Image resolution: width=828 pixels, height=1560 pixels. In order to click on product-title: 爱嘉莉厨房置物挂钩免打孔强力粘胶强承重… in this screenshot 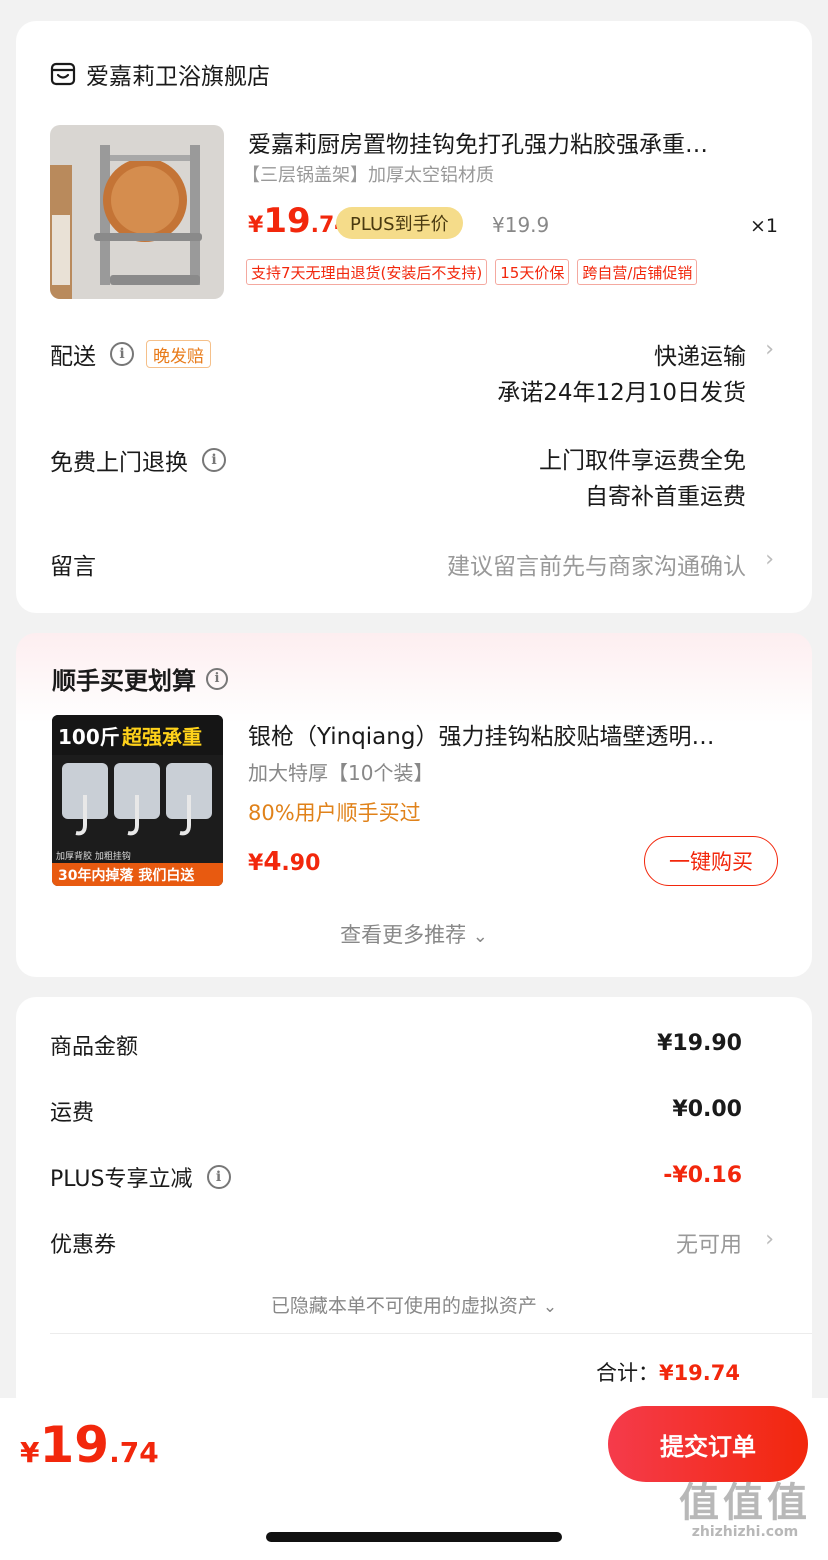, I will do `click(508, 142)`.